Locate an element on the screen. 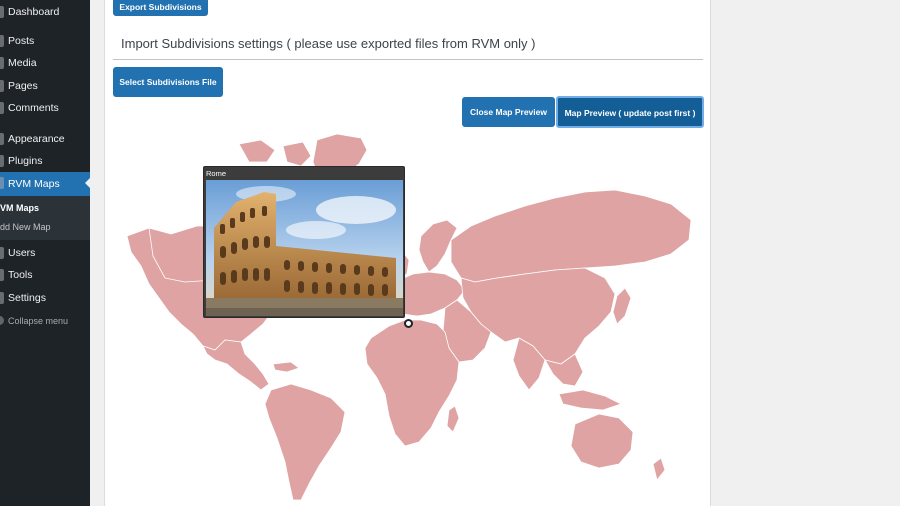 The image size is (900, 506). location-tooltip: Rome is located at coordinates (304, 242).